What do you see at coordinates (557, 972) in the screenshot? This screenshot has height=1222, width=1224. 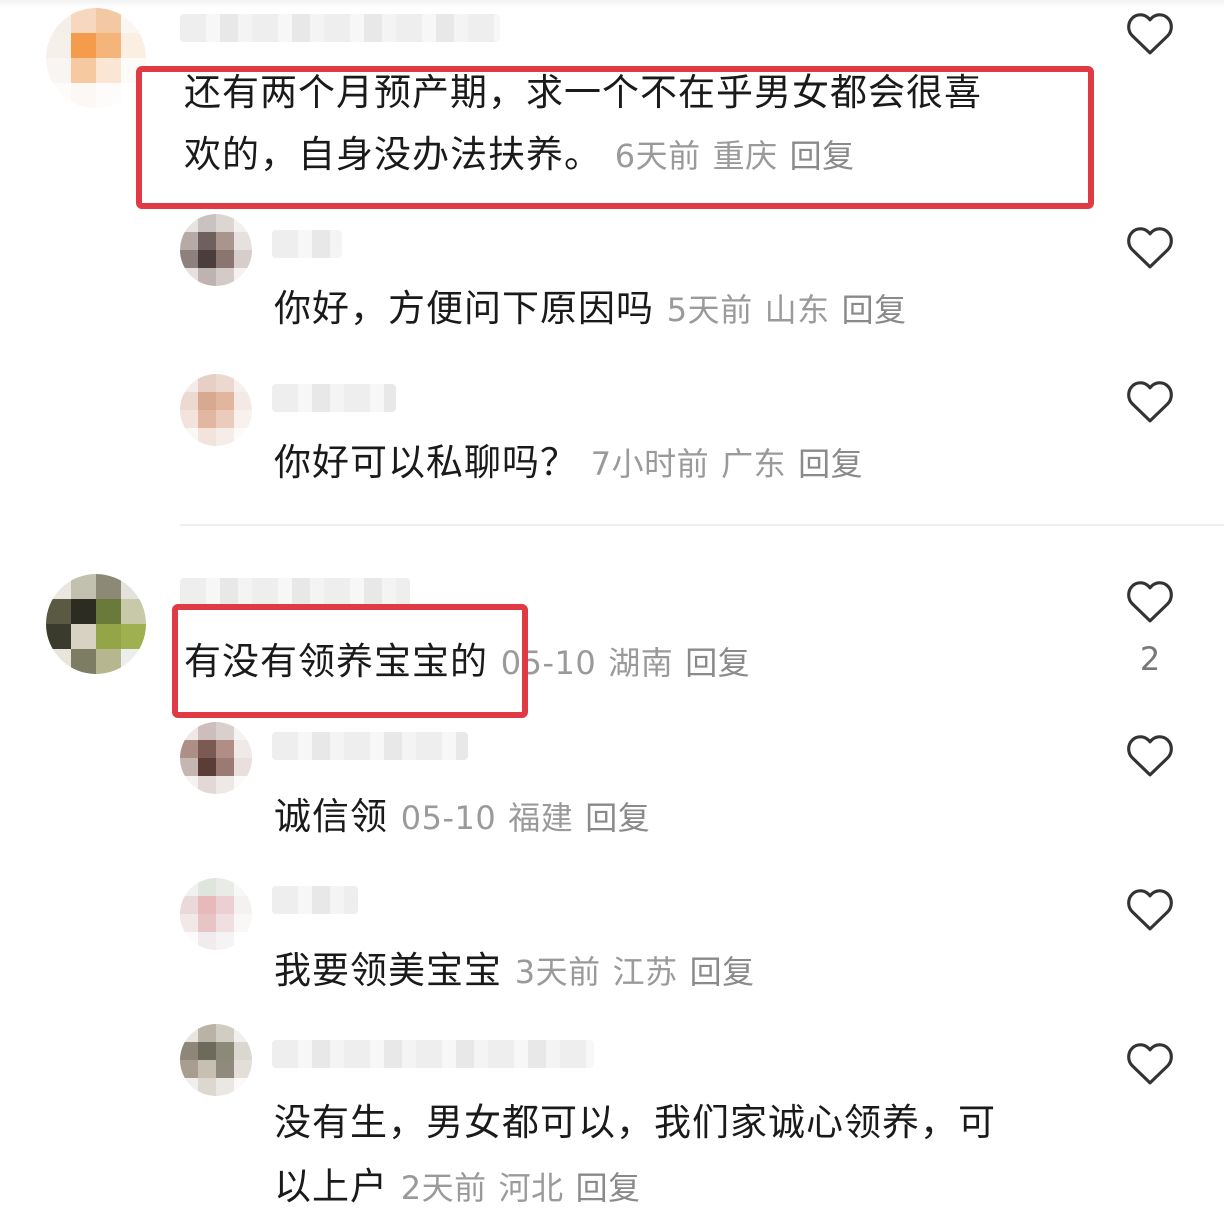 I see `reply-time: 3天前` at bounding box center [557, 972].